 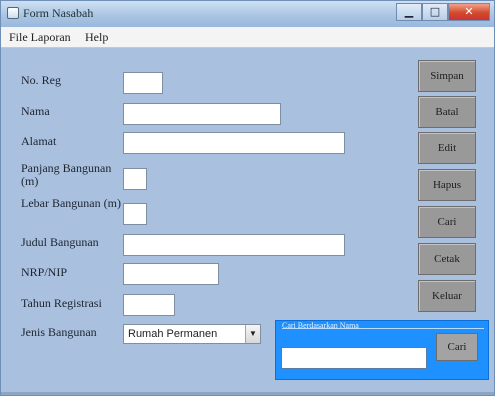 What do you see at coordinates (135, 179) in the screenshot?
I see `panjang-bangunan-input` at bounding box center [135, 179].